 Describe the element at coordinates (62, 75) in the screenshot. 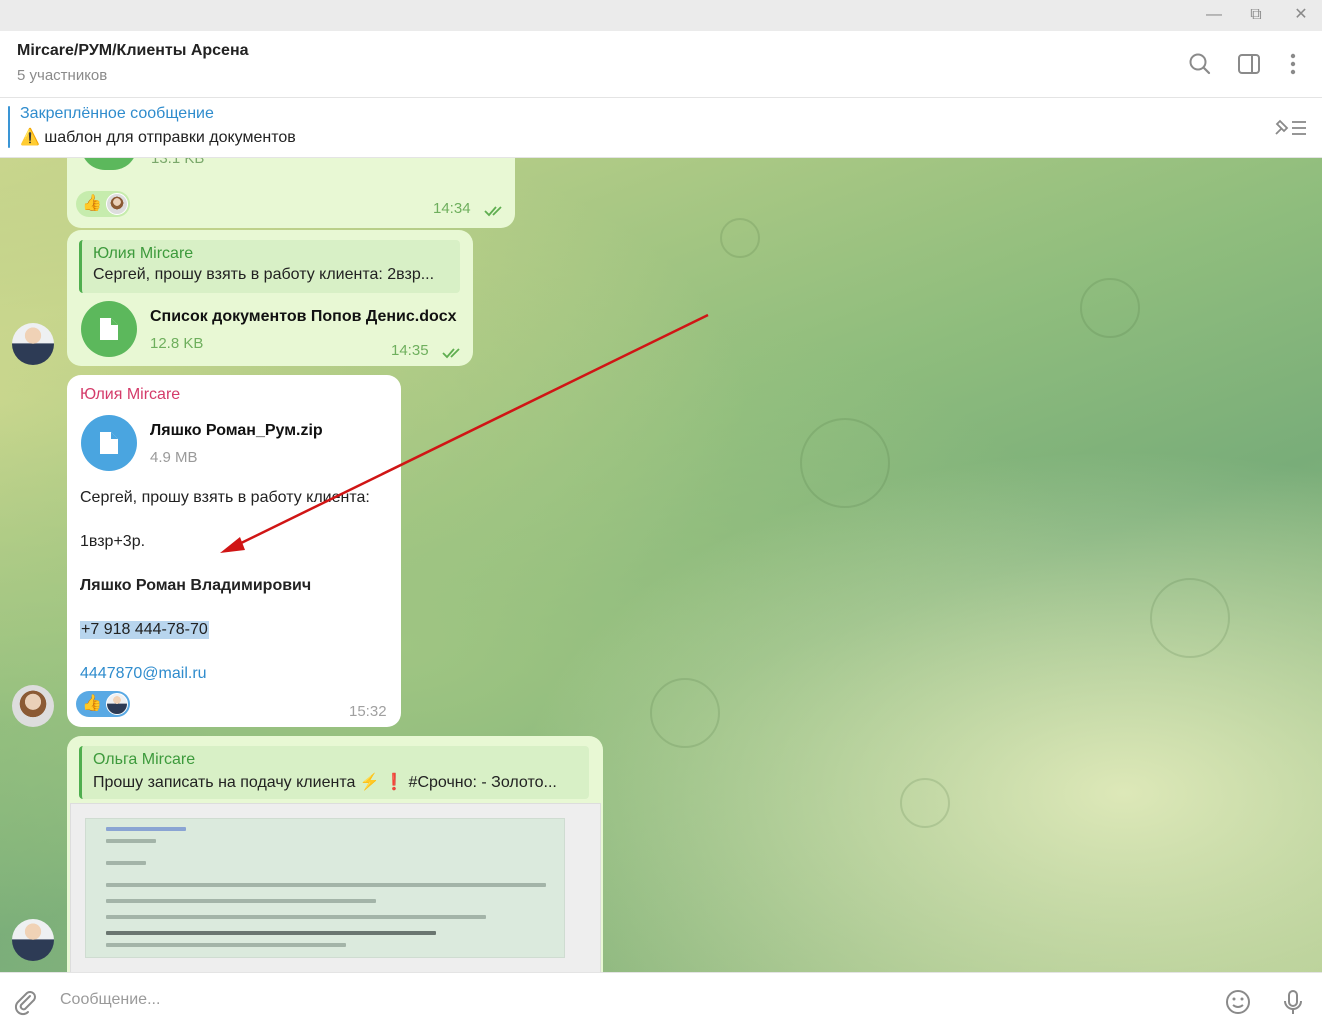

I see `participant-count: 5 участников` at that location.